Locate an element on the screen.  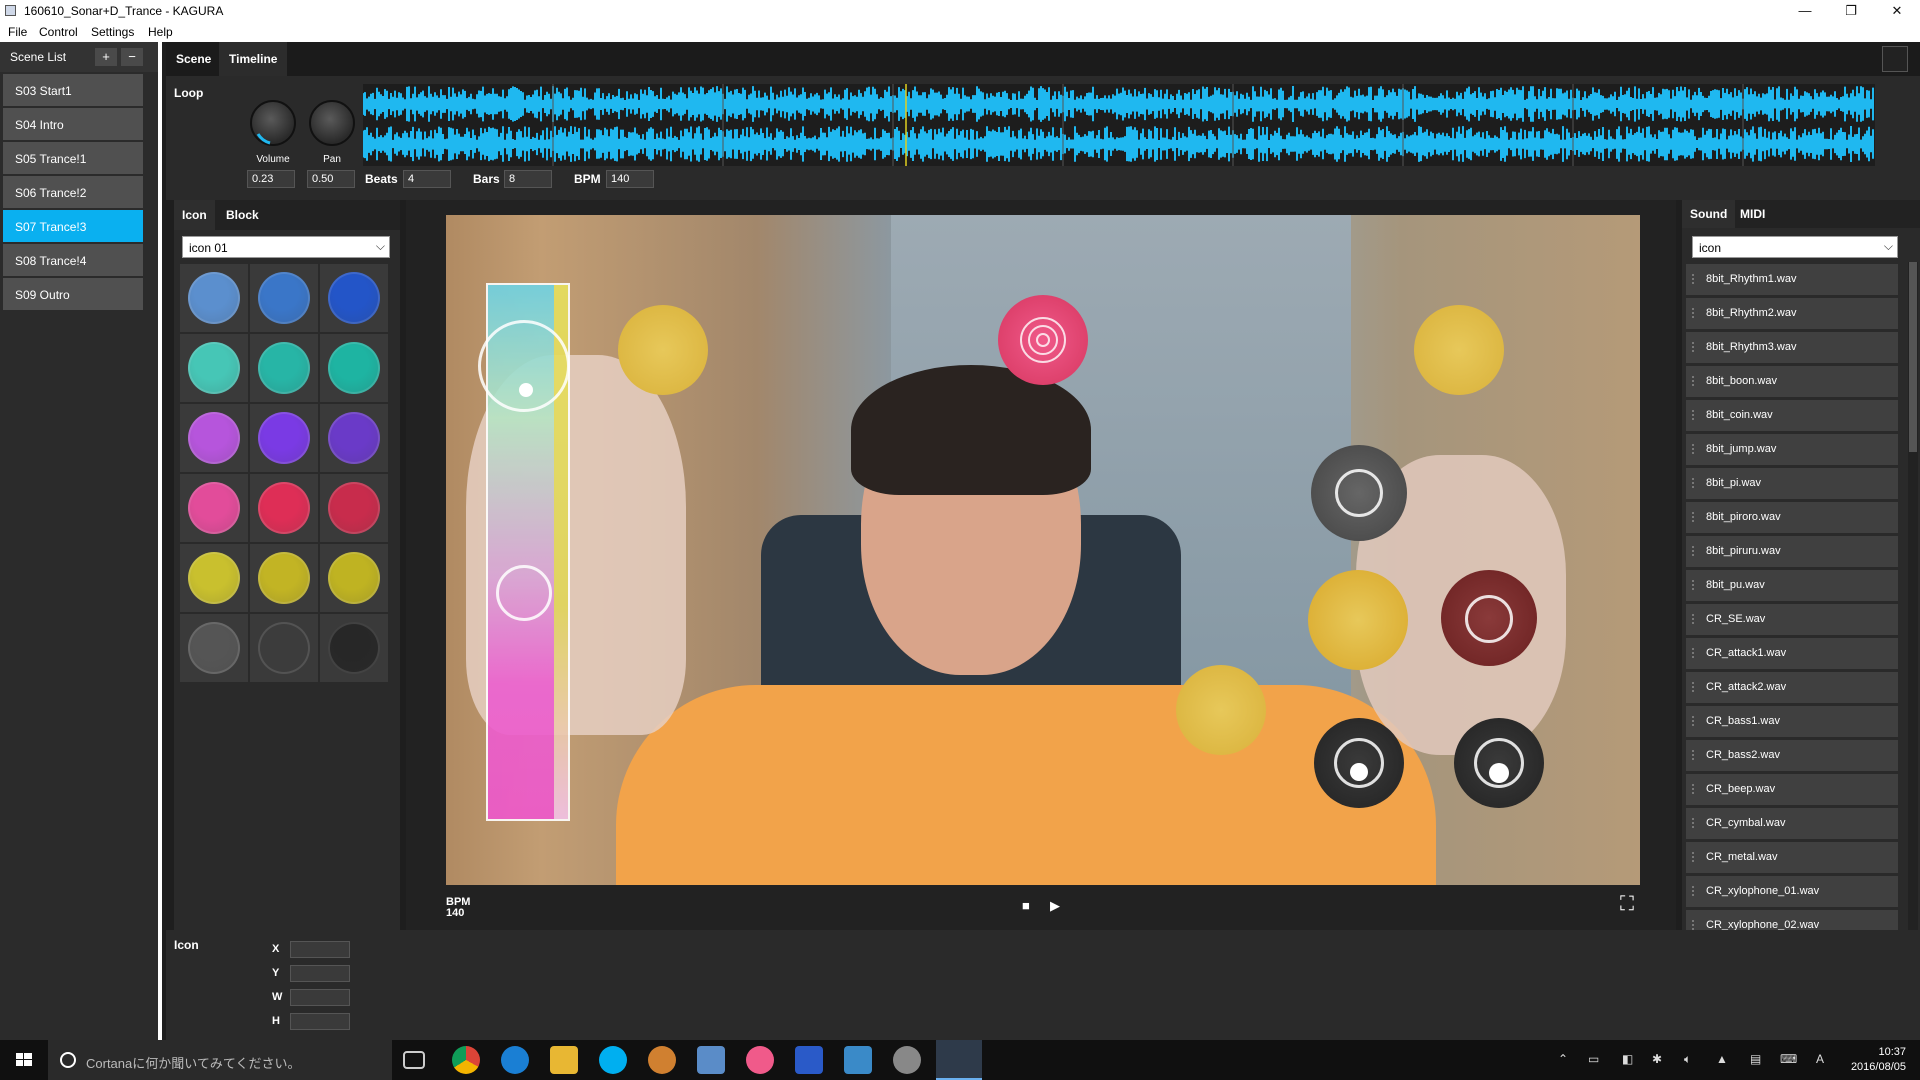
tab-block: Block is located at coordinates (242, 215).